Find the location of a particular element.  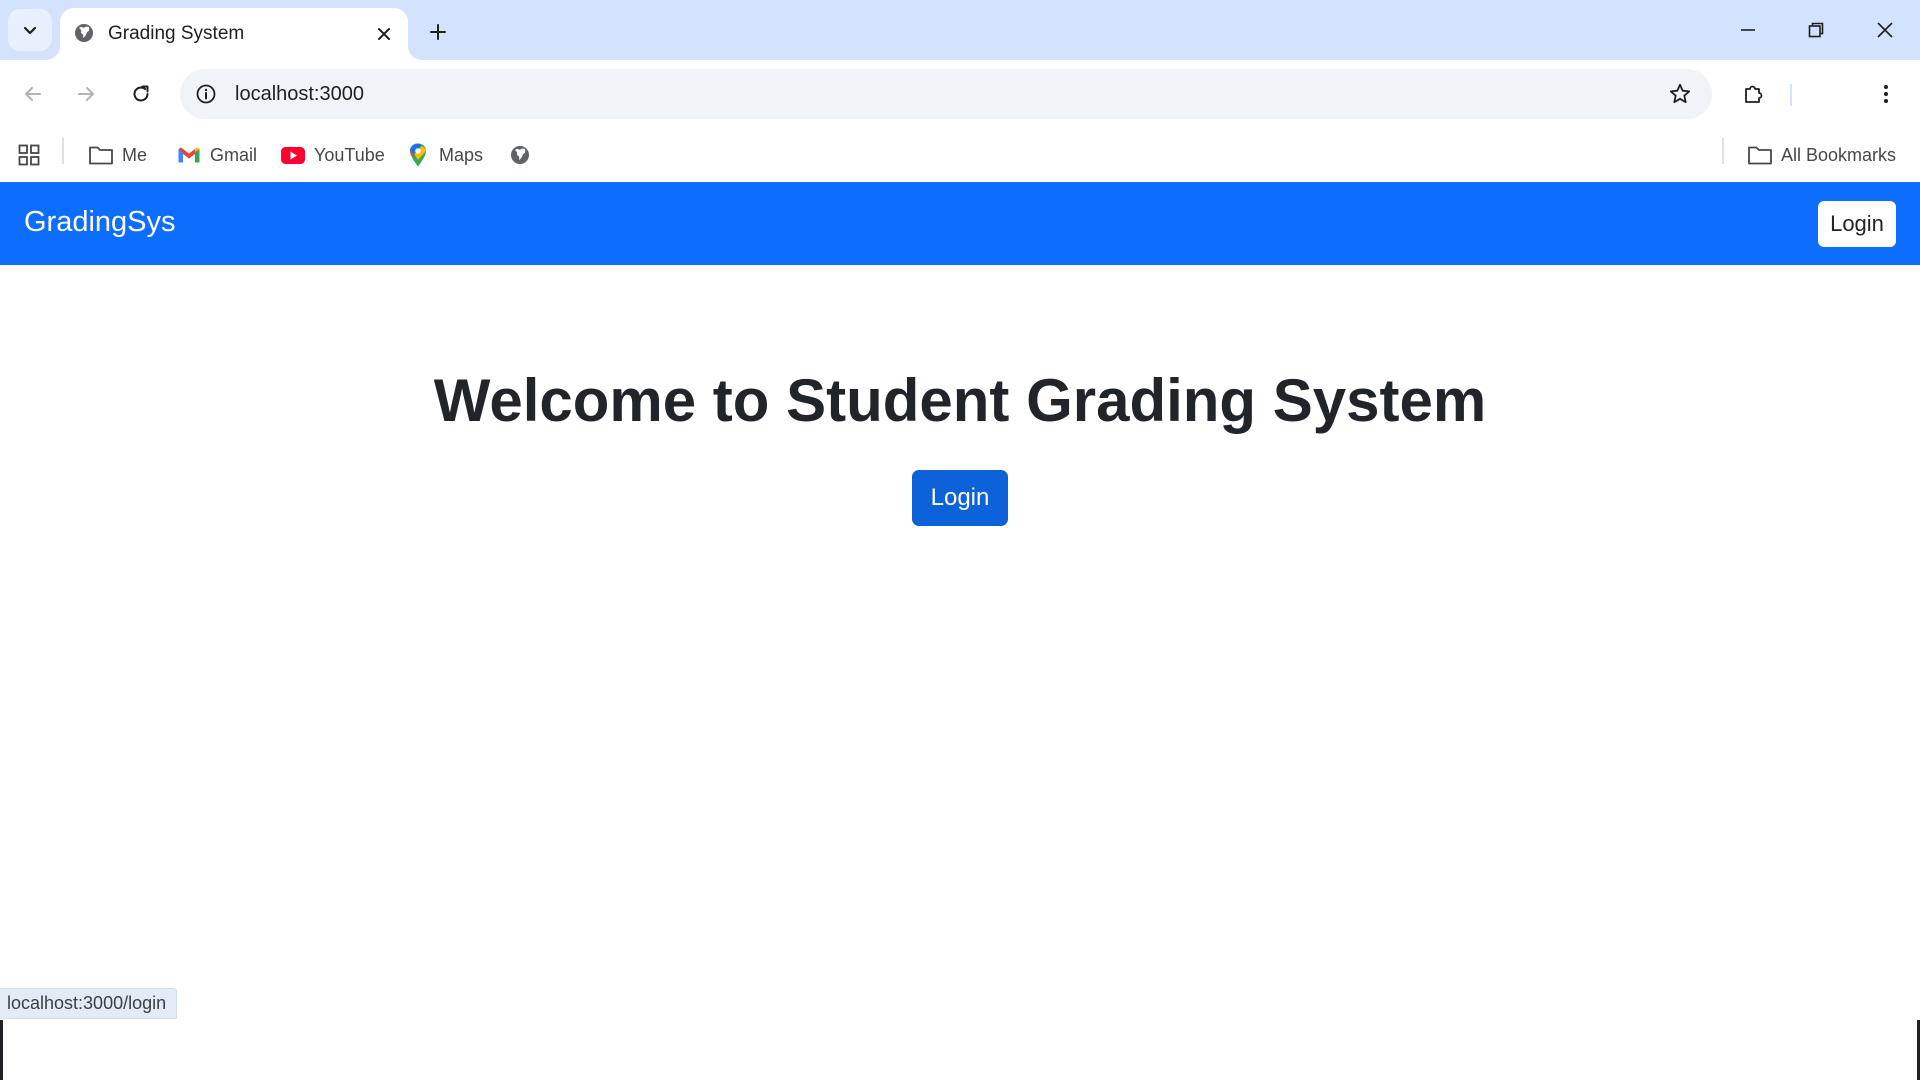

bookmark-label: YouTube is located at coordinates (349, 154).